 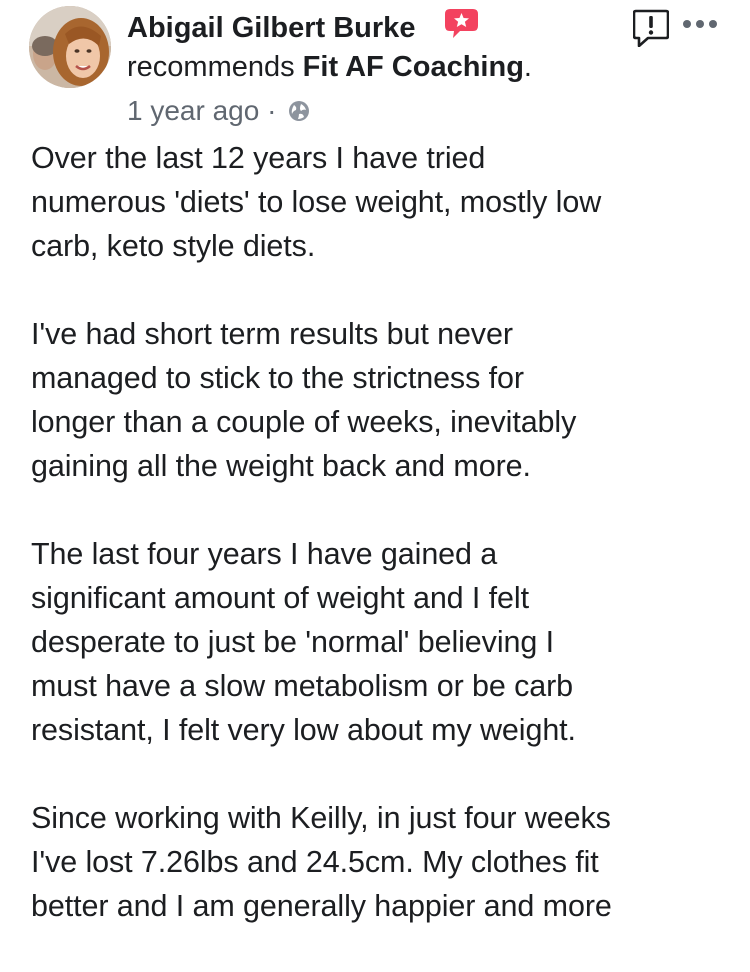 What do you see at coordinates (281, 466) in the screenshot?
I see `text-line: gaining all the weight back and more.` at bounding box center [281, 466].